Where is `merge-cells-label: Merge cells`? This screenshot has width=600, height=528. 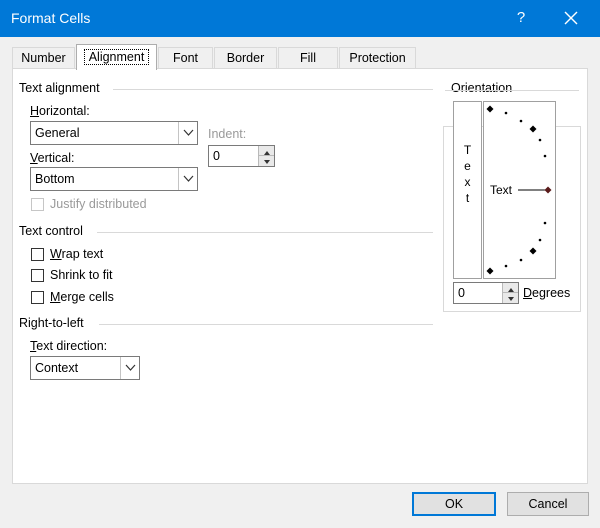 merge-cells-label: Merge cells is located at coordinates (82, 297).